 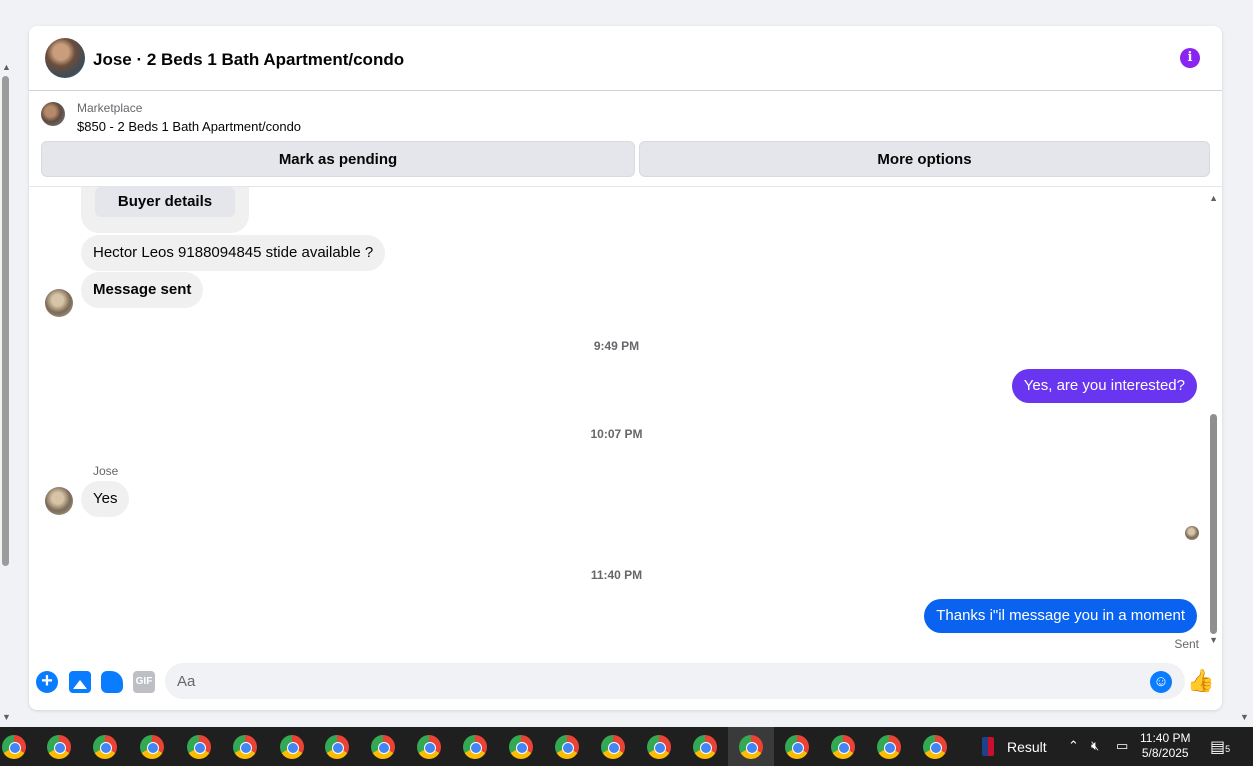 What do you see at coordinates (189, 126) in the screenshot?
I see `listing-item-title: $850 - 2 Beds 1 Bath Apartment/condo` at bounding box center [189, 126].